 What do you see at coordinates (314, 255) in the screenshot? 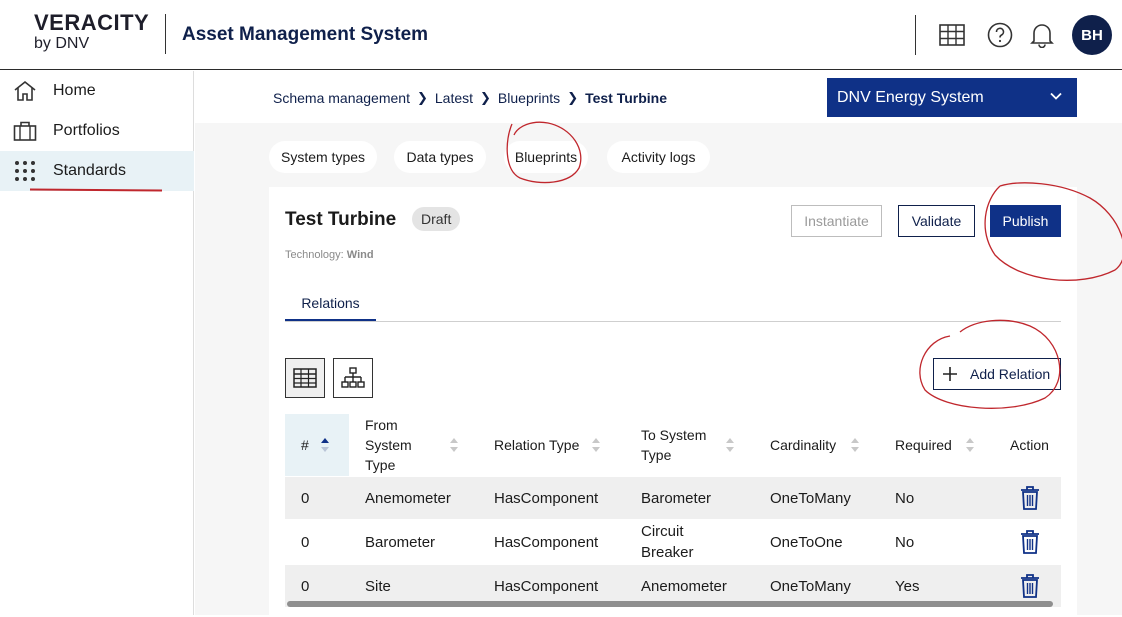
I see `technology-label: Technology:` at bounding box center [314, 255].